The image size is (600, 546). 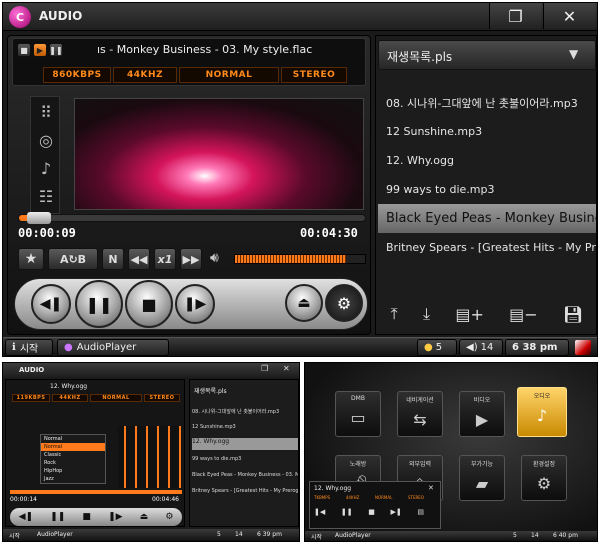 What do you see at coordinates (319, 512) in the screenshot?
I see `previous-icon: ❚◀` at bounding box center [319, 512].